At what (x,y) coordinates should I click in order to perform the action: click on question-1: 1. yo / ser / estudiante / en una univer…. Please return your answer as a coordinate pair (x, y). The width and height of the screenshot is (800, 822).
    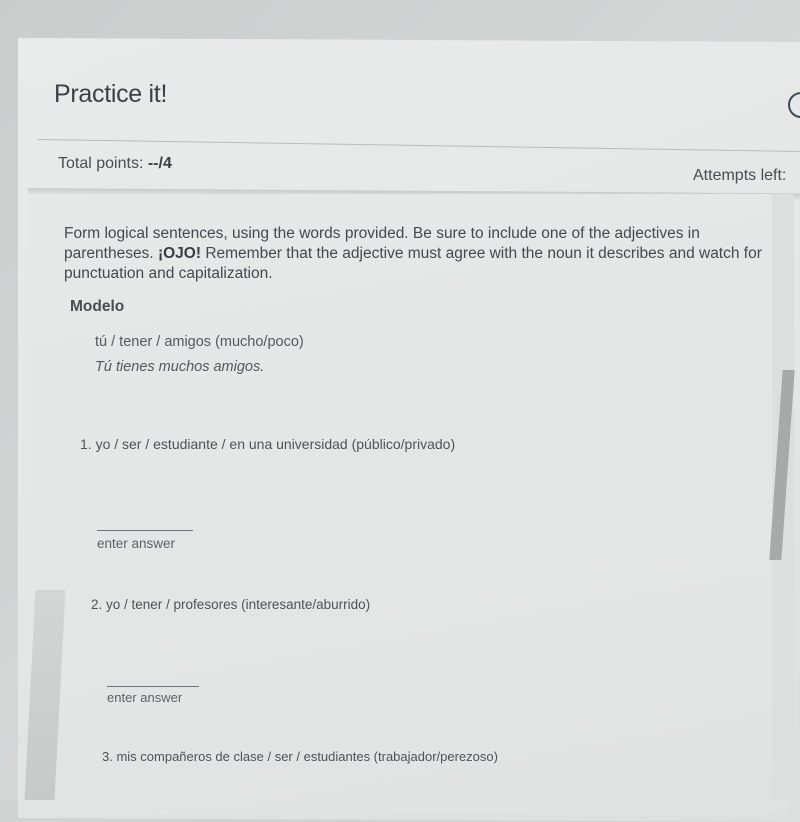
    Looking at the image, I should click on (268, 444).